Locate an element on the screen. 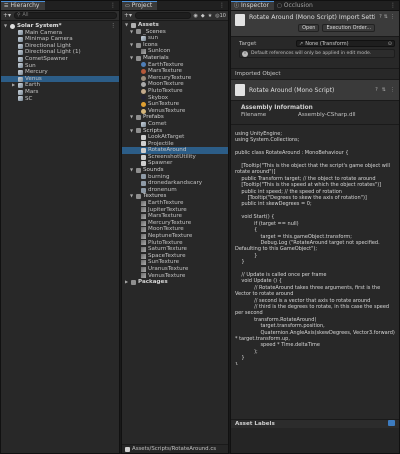 This screenshot has width=400, height=454. hierarchy-item: Main Camera is located at coordinates (60, 33).